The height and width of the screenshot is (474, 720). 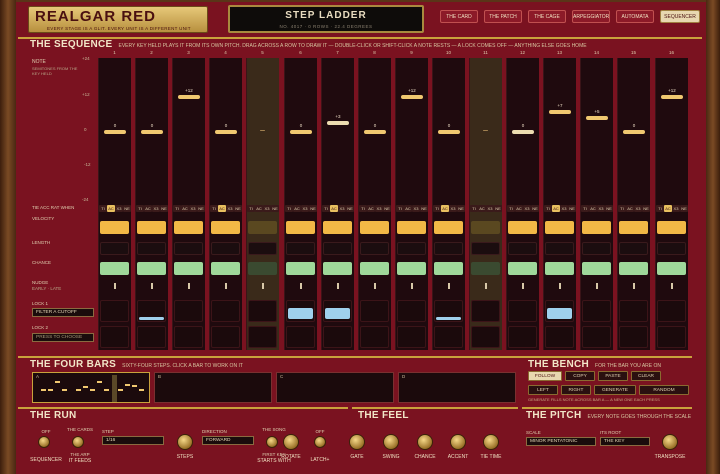 I want to click on copy-button: COPY, so click(x=580, y=376).